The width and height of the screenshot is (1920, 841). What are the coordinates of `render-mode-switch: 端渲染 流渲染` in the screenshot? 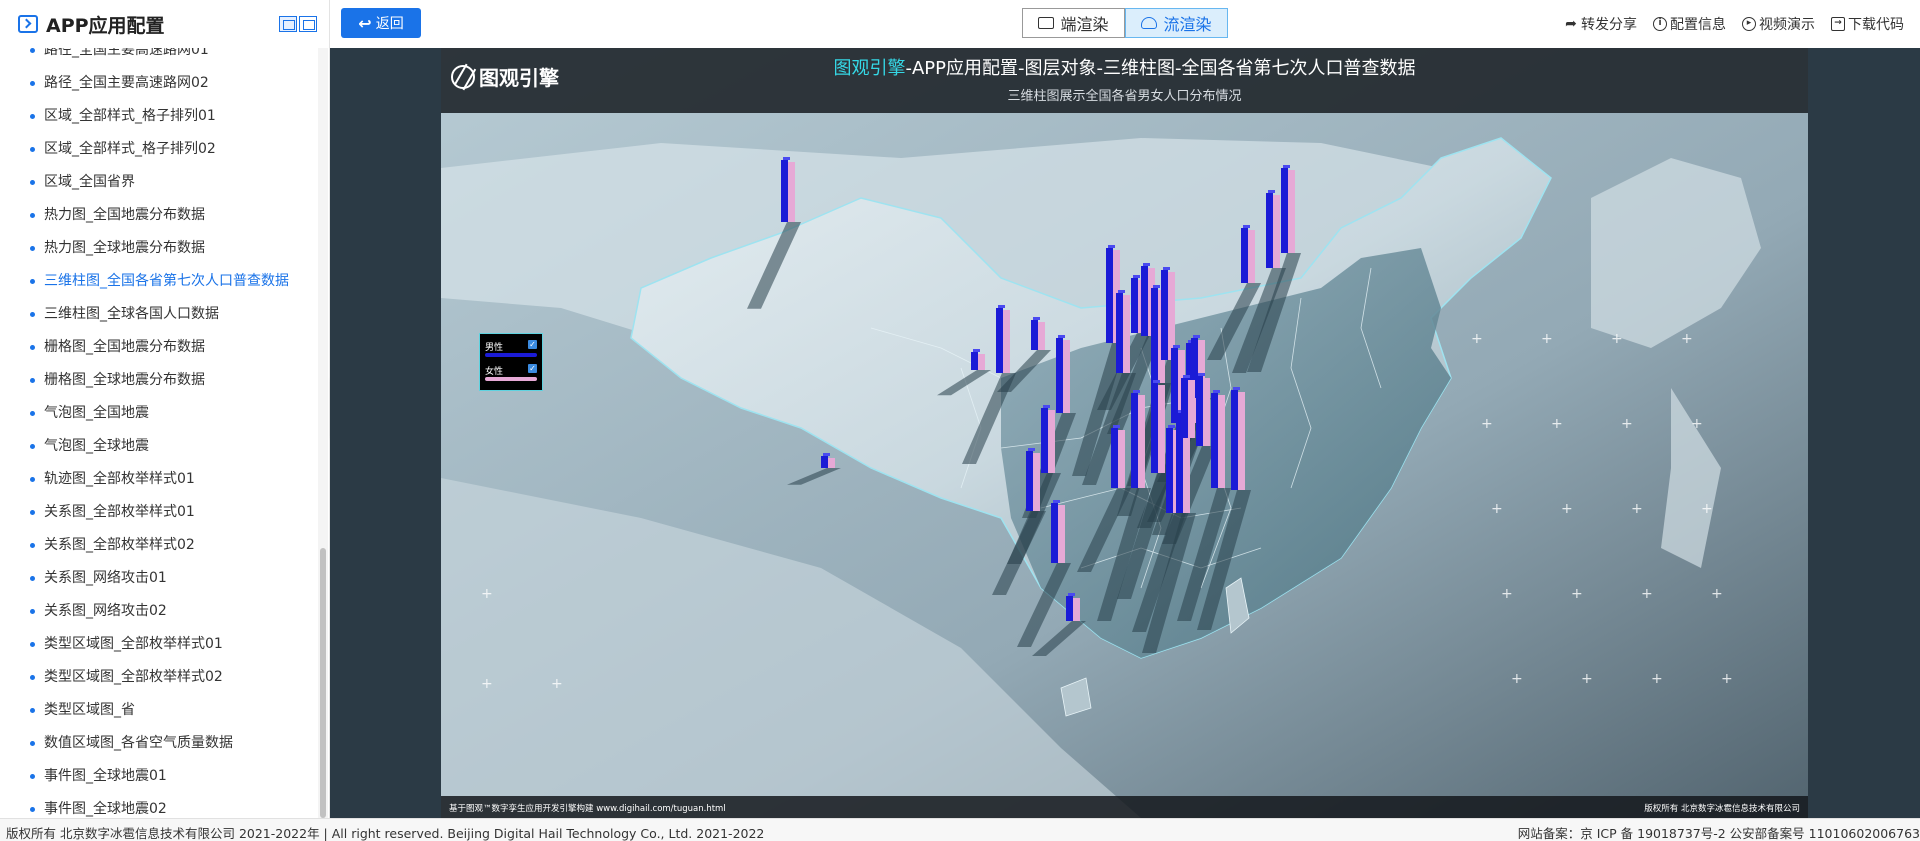 It's located at (1125, 23).